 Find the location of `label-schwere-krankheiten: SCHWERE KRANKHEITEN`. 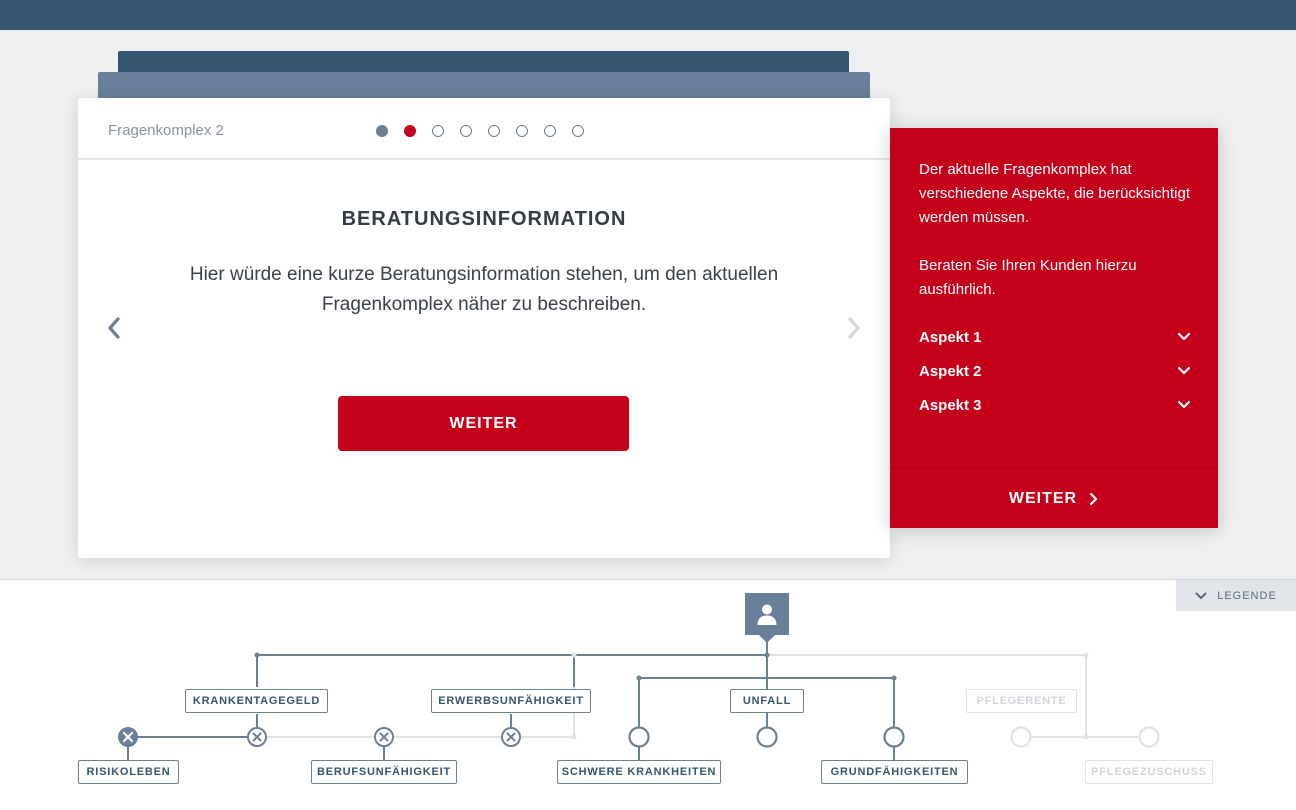

label-schwere-krankheiten: SCHWERE KRANKHEITEN is located at coordinates (639, 772).